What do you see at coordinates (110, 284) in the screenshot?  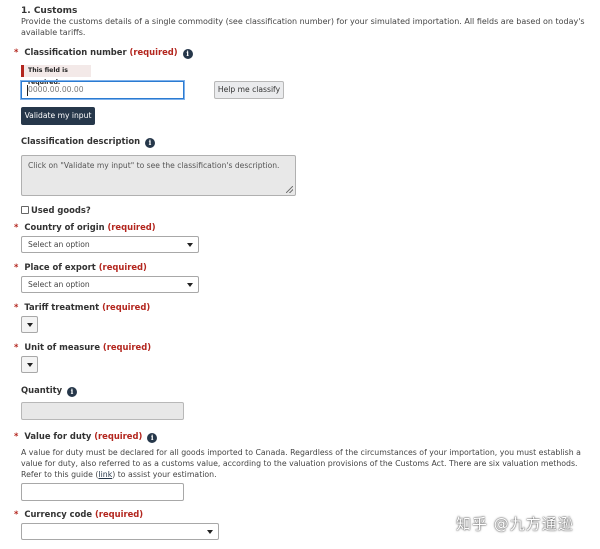 I see `place-export-select: Select an option` at bounding box center [110, 284].